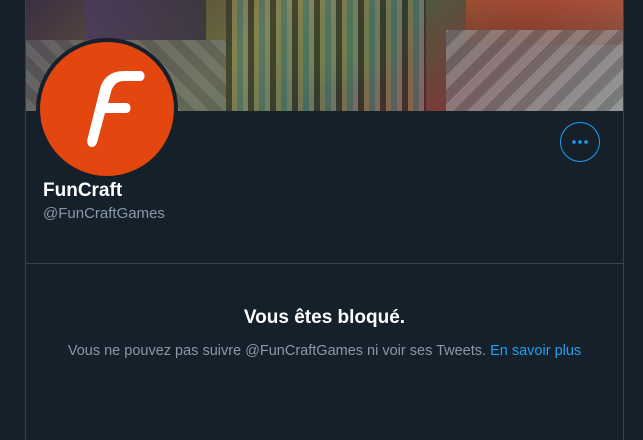 The width and height of the screenshot is (643, 440). I want to click on funcraft-logo-icon, so click(116, 109).